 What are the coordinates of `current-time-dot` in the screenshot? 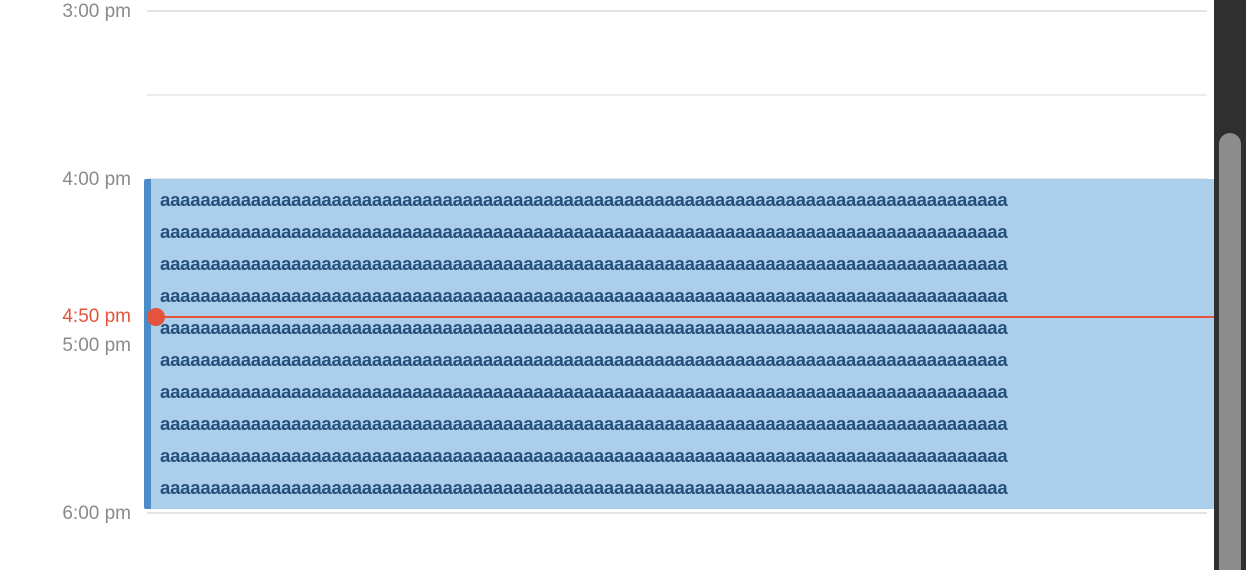 It's located at (156, 317).